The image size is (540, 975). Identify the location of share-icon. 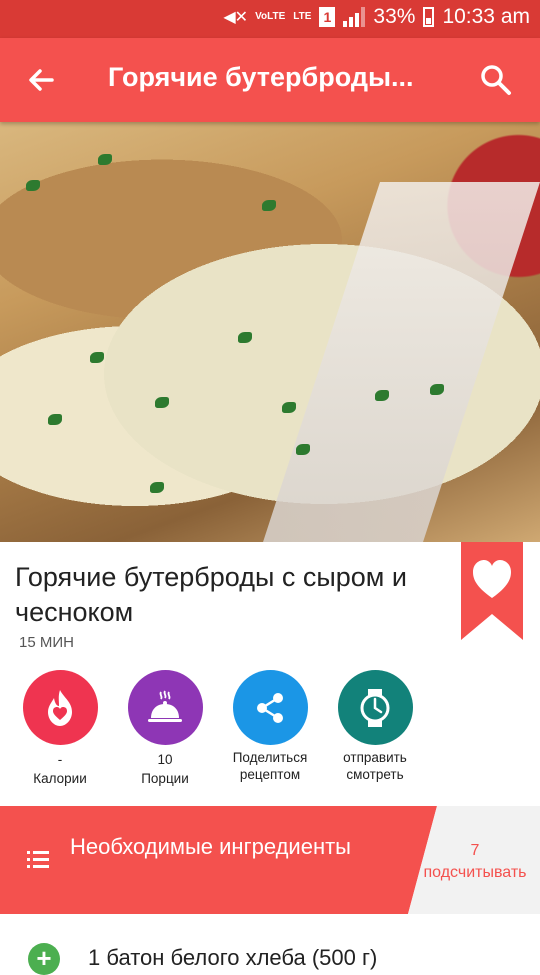
(270, 707).